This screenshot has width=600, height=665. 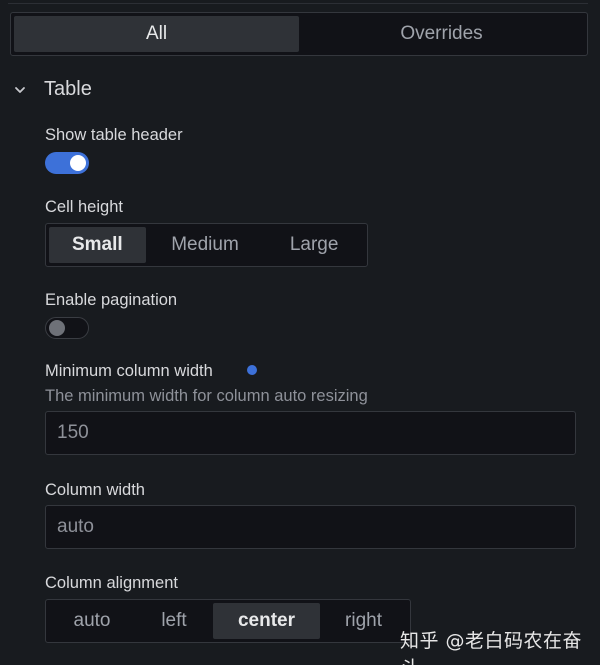 I want to click on column-width-input: auto, so click(x=310, y=527).